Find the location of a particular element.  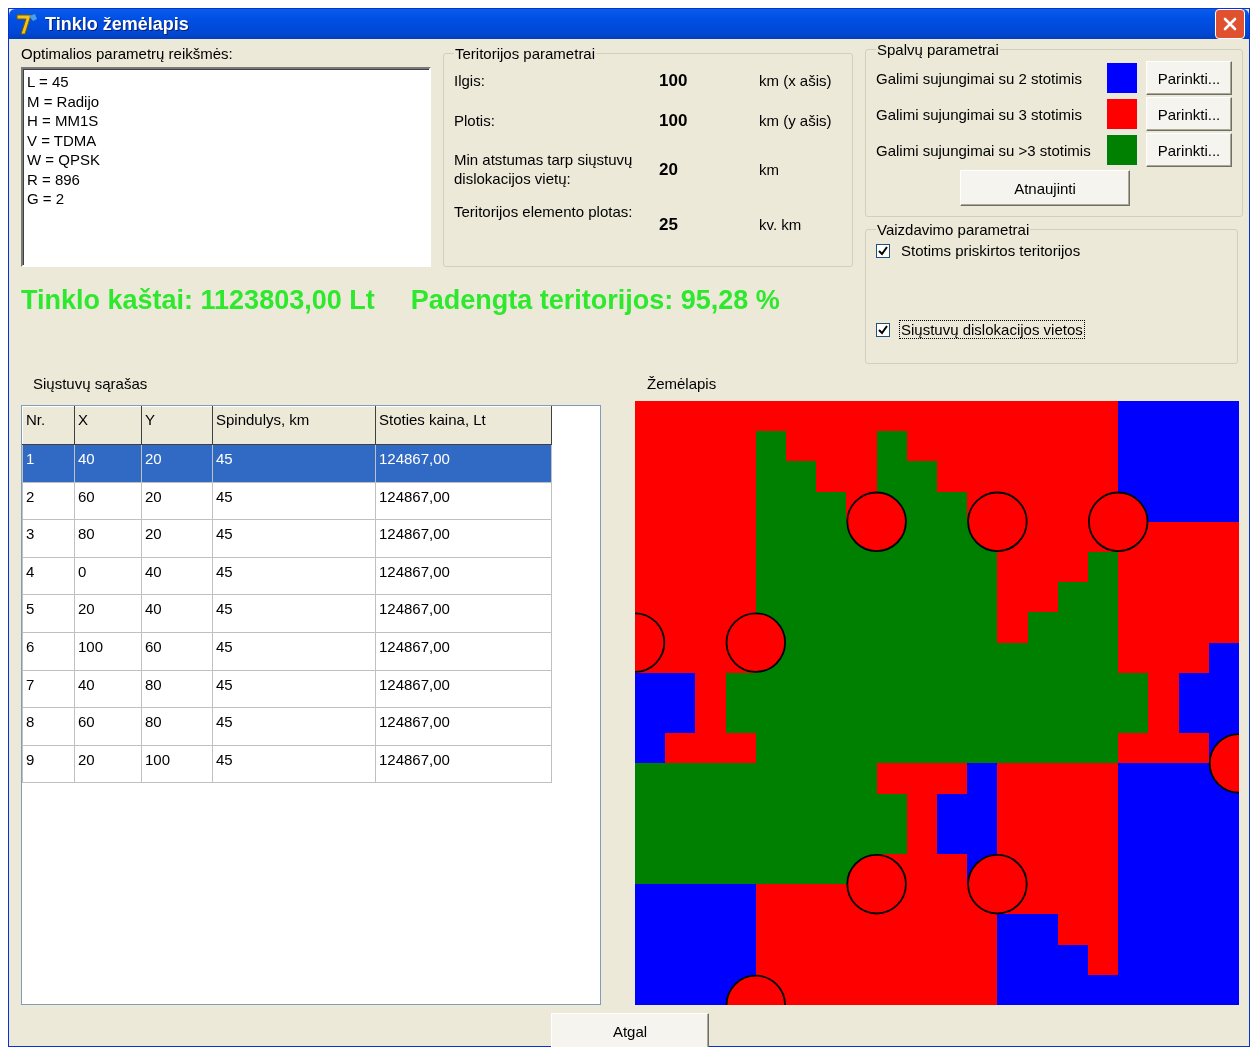

param-line: R = 896 is located at coordinates (54, 179).